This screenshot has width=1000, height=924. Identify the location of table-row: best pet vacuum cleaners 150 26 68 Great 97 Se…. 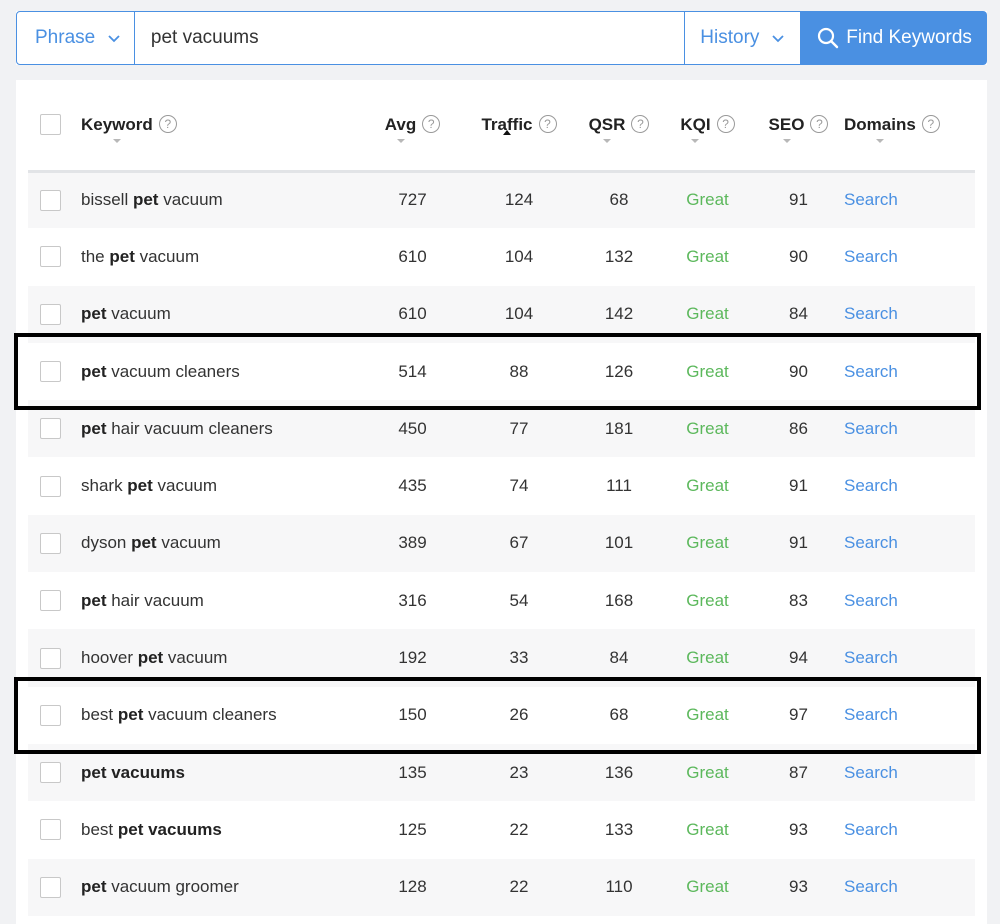
(501, 715).